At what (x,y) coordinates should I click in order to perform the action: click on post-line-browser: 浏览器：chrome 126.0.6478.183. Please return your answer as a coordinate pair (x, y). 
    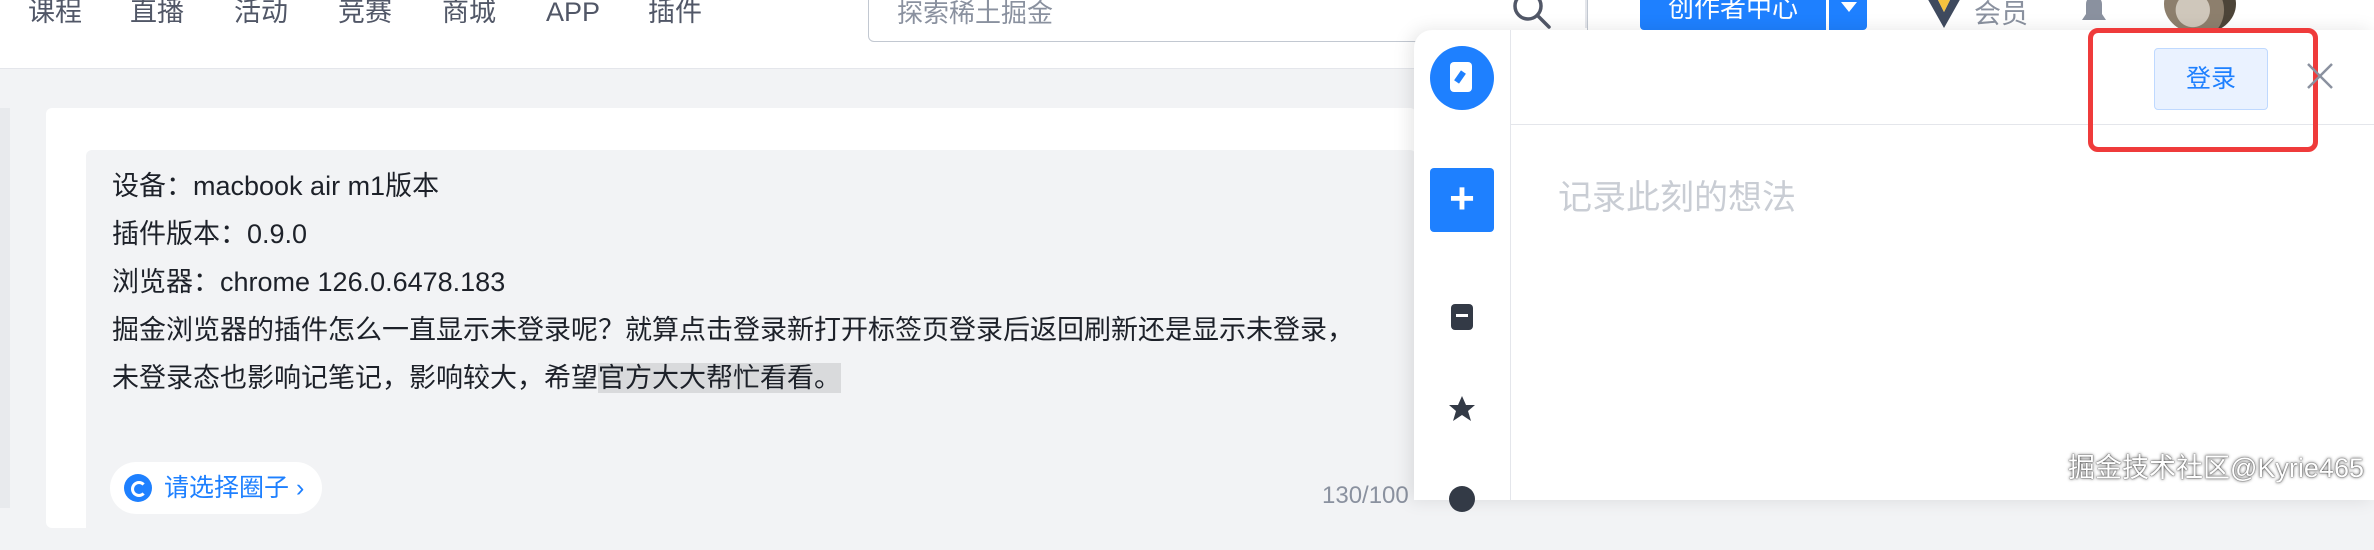
    Looking at the image, I should click on (309, 282).